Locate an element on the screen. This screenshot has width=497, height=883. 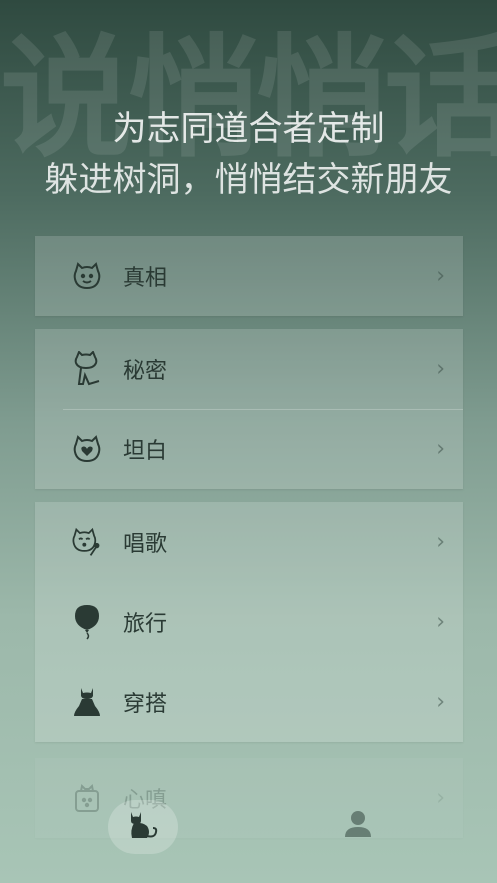
tab-home is located at coordinates (143, 827).